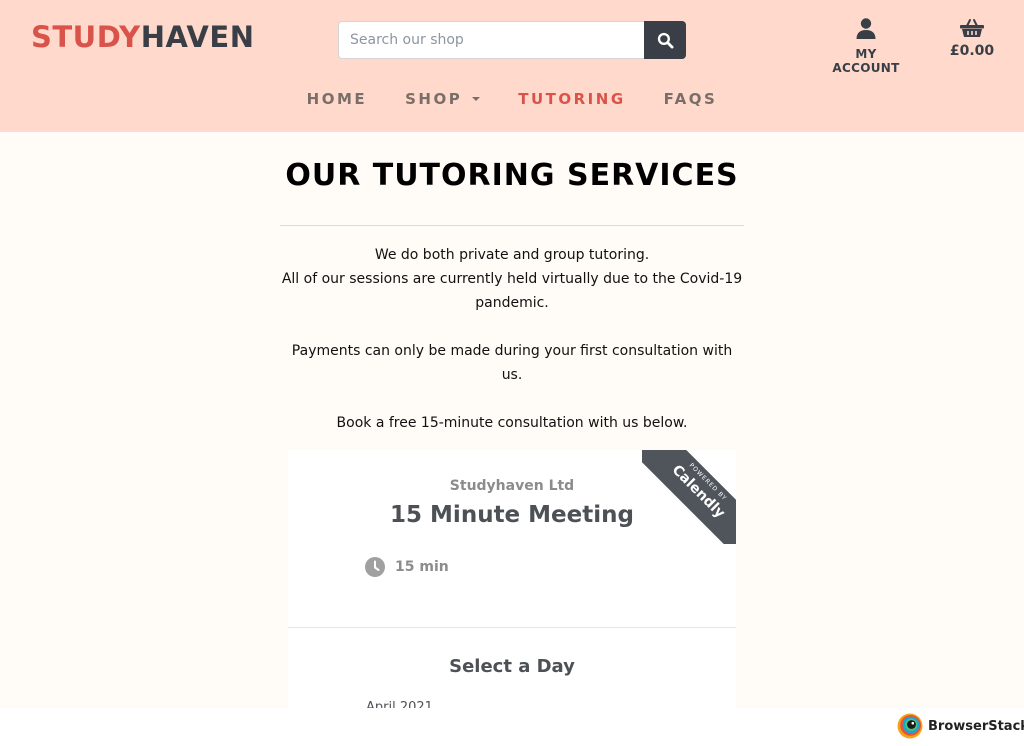 Image resolution: width=1024 pixels, height=746 pixels. I want to click on nav-item-label: HOME, so click(337, 99).